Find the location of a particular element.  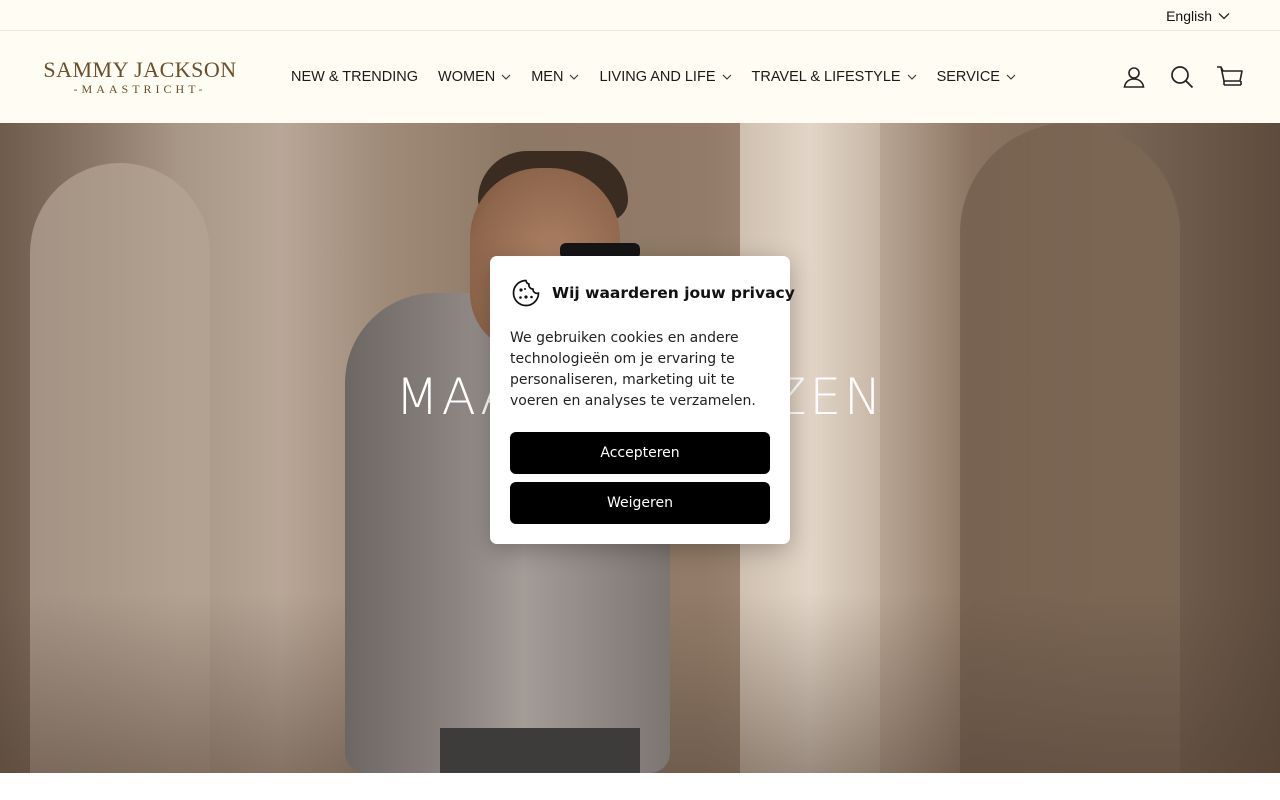

account-icon is located at coordinates (1134, 77).